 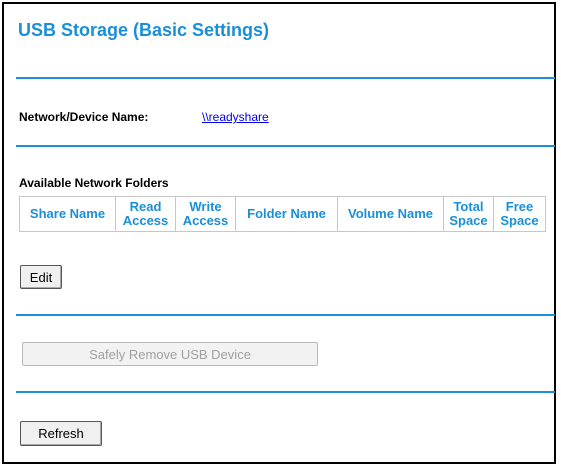 I want to click on safely-remove-usb-button: Safely Remove USB Device, so click(x=170, y=354).